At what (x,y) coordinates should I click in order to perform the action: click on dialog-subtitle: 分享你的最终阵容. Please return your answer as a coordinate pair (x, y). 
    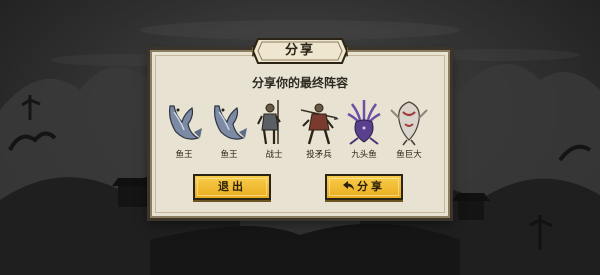
    Looking at the image, I should click on (299, 83).